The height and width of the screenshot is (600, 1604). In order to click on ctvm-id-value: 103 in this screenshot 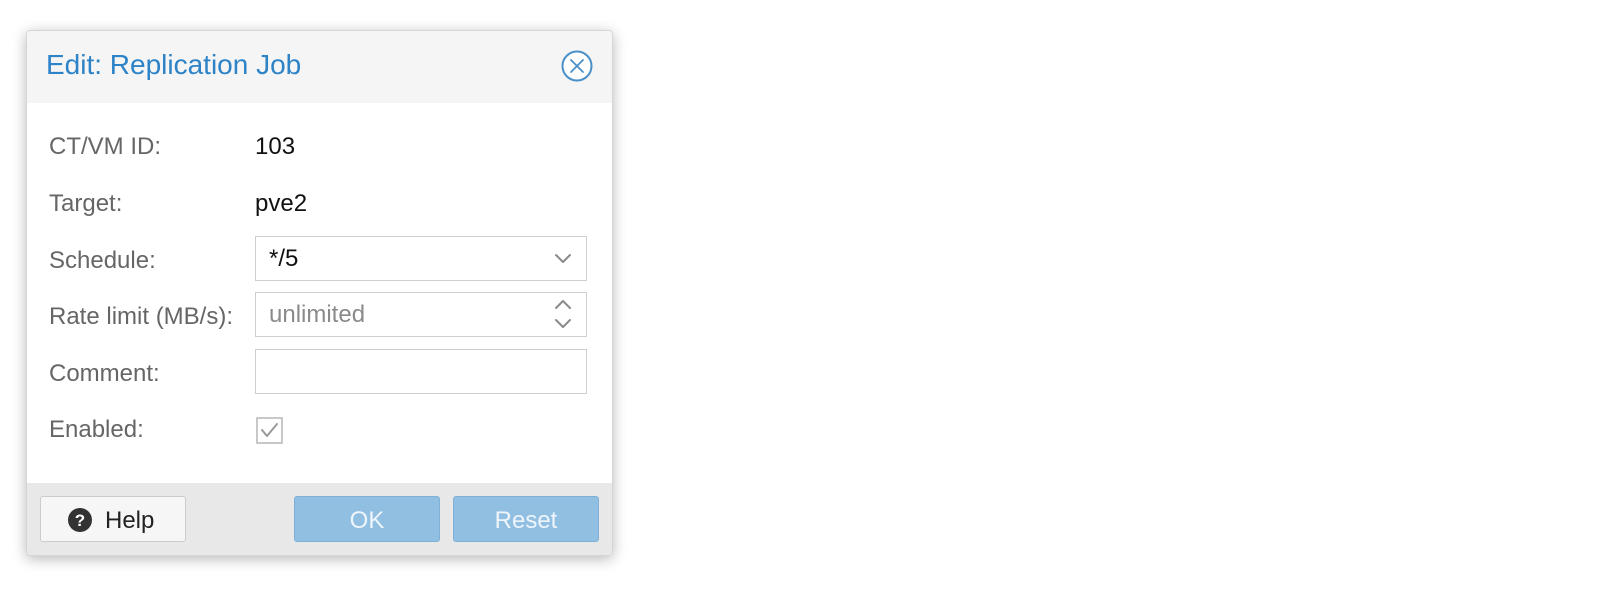, I will do `click(275, 146)`.